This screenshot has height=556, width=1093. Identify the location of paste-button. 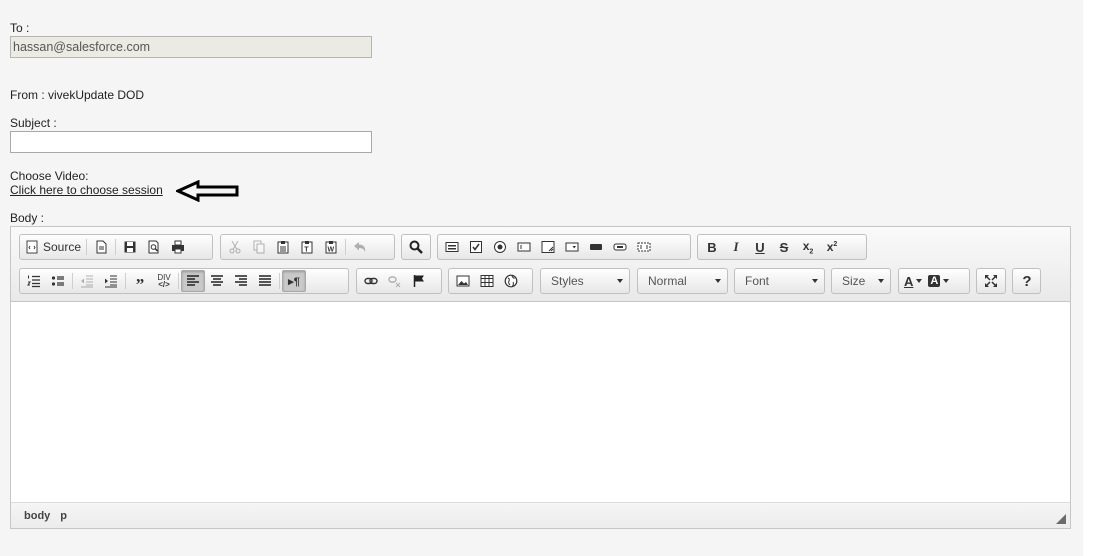
(283, 247).